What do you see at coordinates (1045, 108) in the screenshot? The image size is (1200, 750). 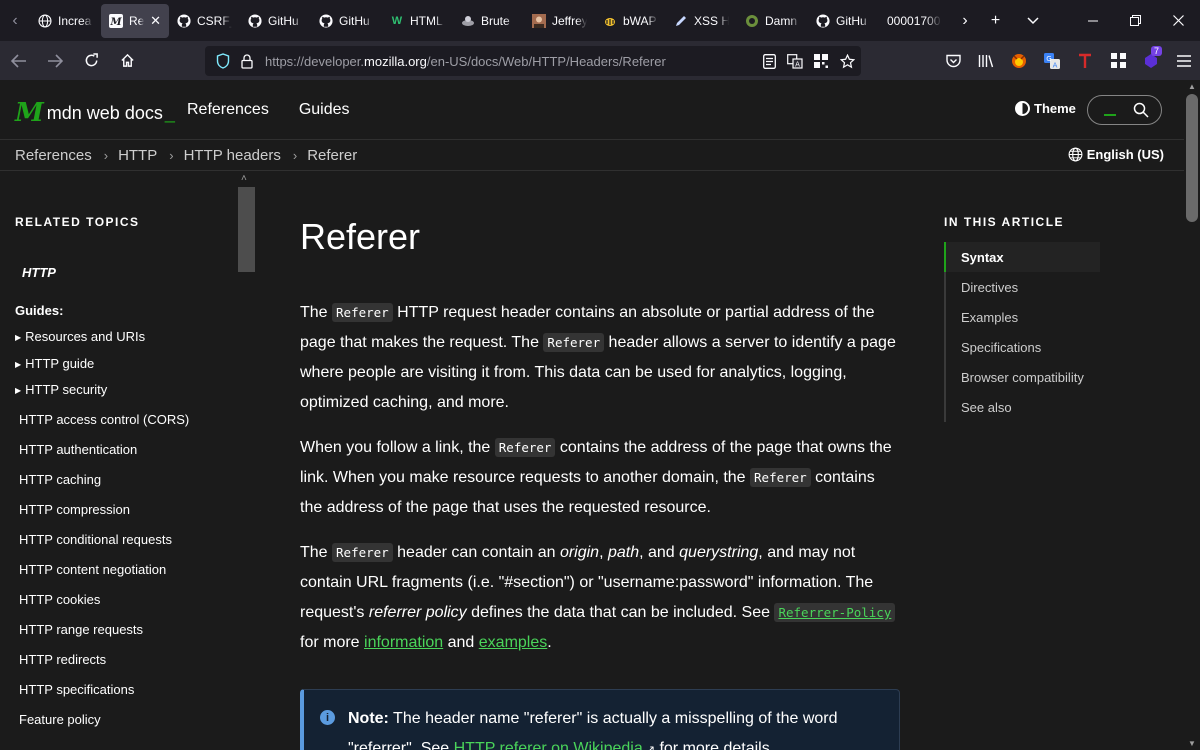 I see `theme-button: Theme` at bounding box center [1045, 108].